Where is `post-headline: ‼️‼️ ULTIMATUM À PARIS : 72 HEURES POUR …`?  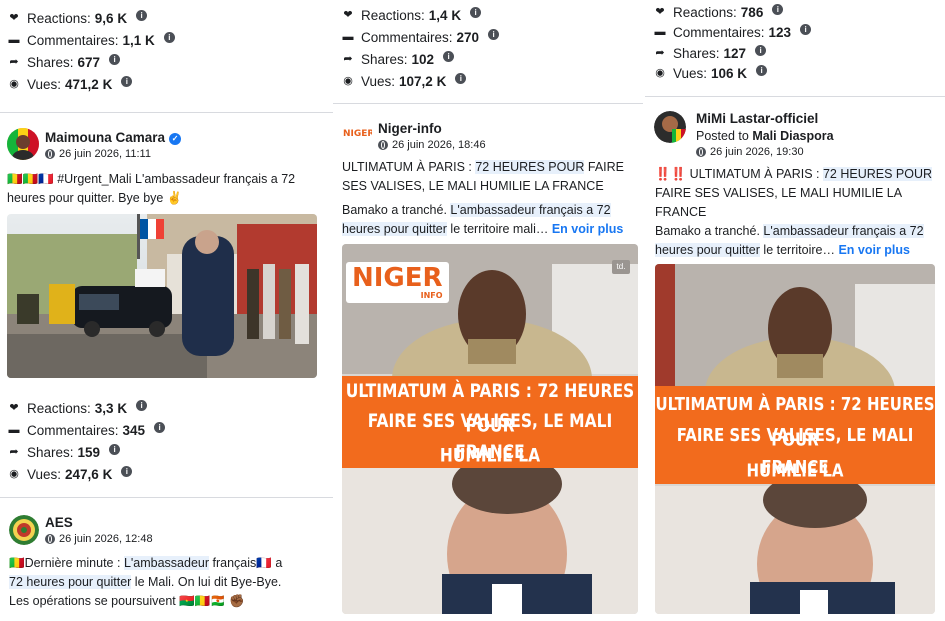
post-headline: ‼️‼️ ULTIMATUM À PARIS : 72 HEURES POUR … is located at coordinates (794, 193).